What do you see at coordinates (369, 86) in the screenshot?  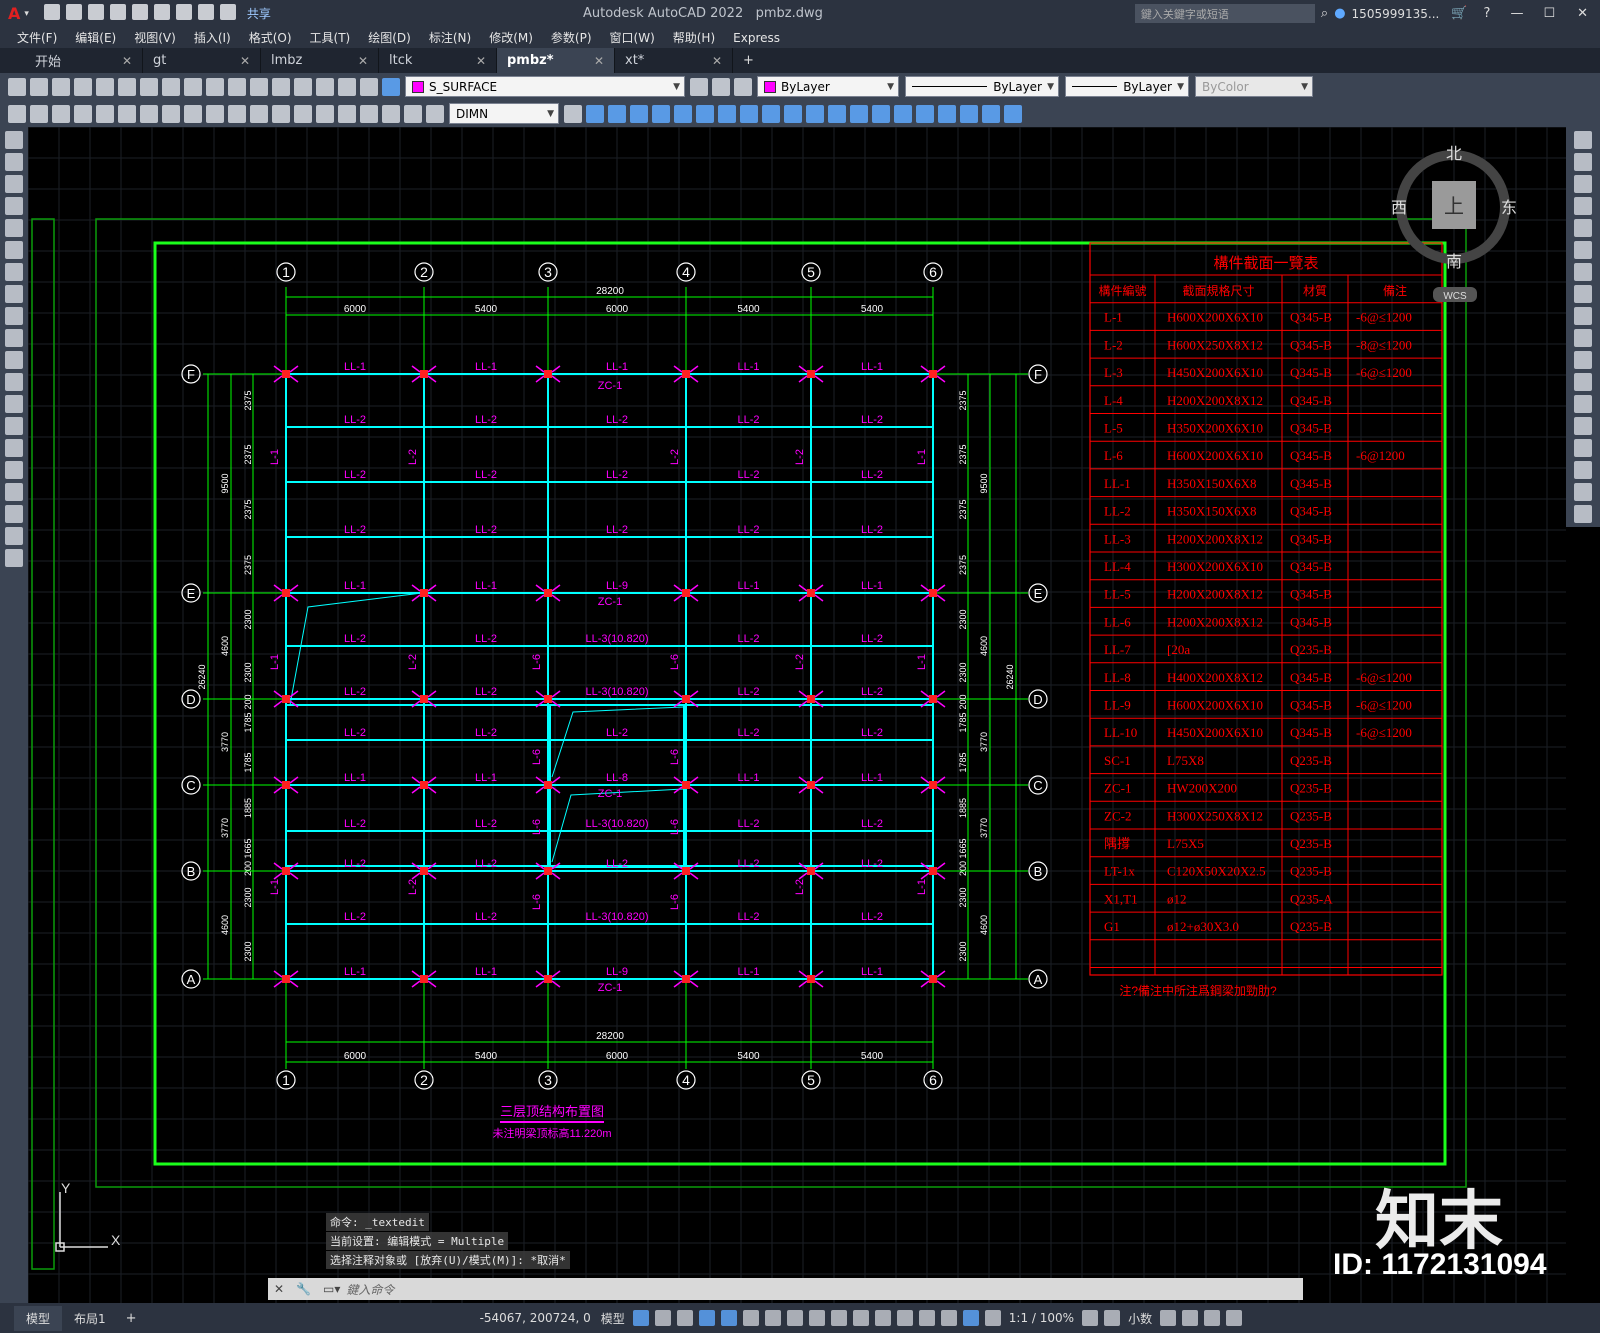 I see `help-icon` at bounding box center [369, 86].